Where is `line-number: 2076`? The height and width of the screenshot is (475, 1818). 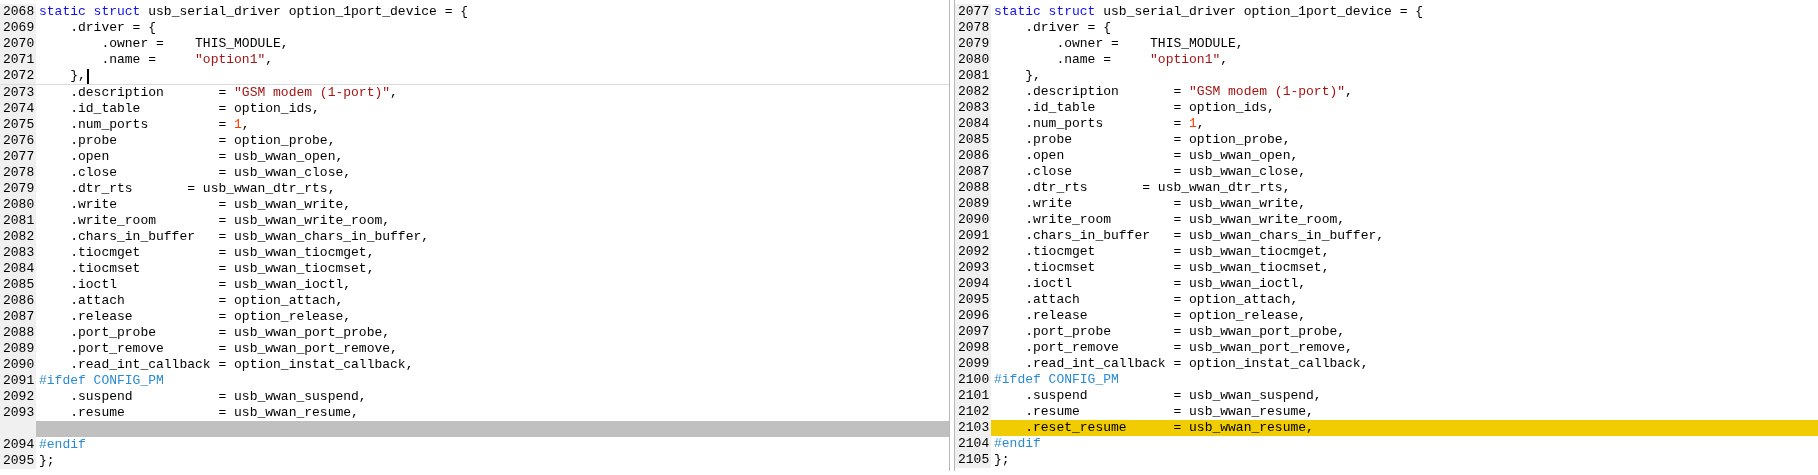 line-number: 2076 is located at coordinates (18, 141).